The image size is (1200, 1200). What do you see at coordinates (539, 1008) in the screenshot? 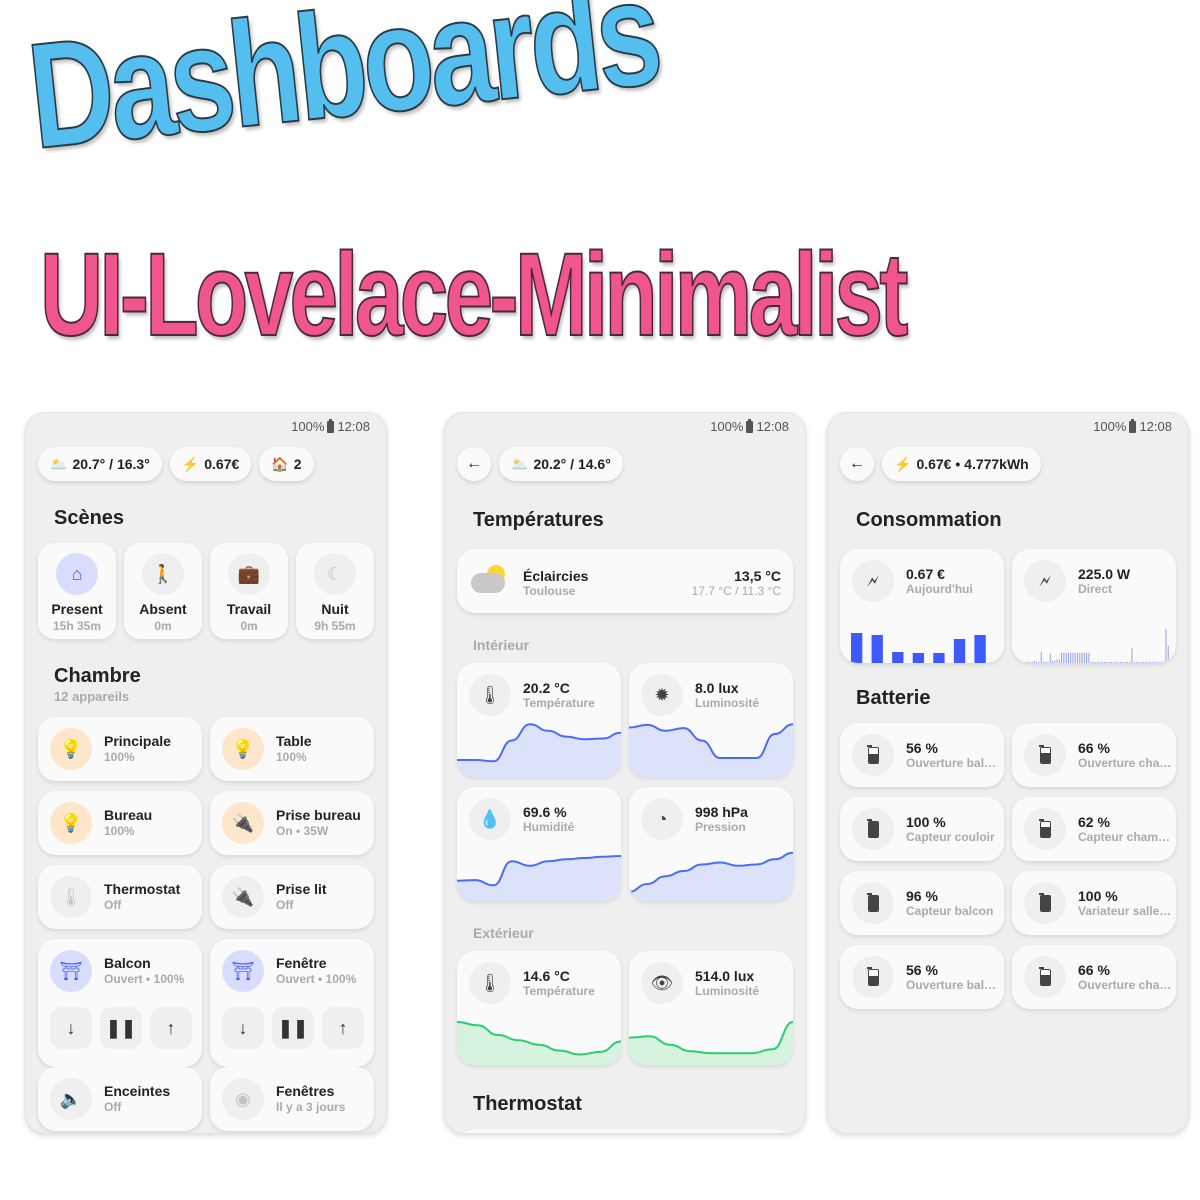
I see `sensor-card: 🌡 14.6 °C Température` at bounding box center [539, 1008].